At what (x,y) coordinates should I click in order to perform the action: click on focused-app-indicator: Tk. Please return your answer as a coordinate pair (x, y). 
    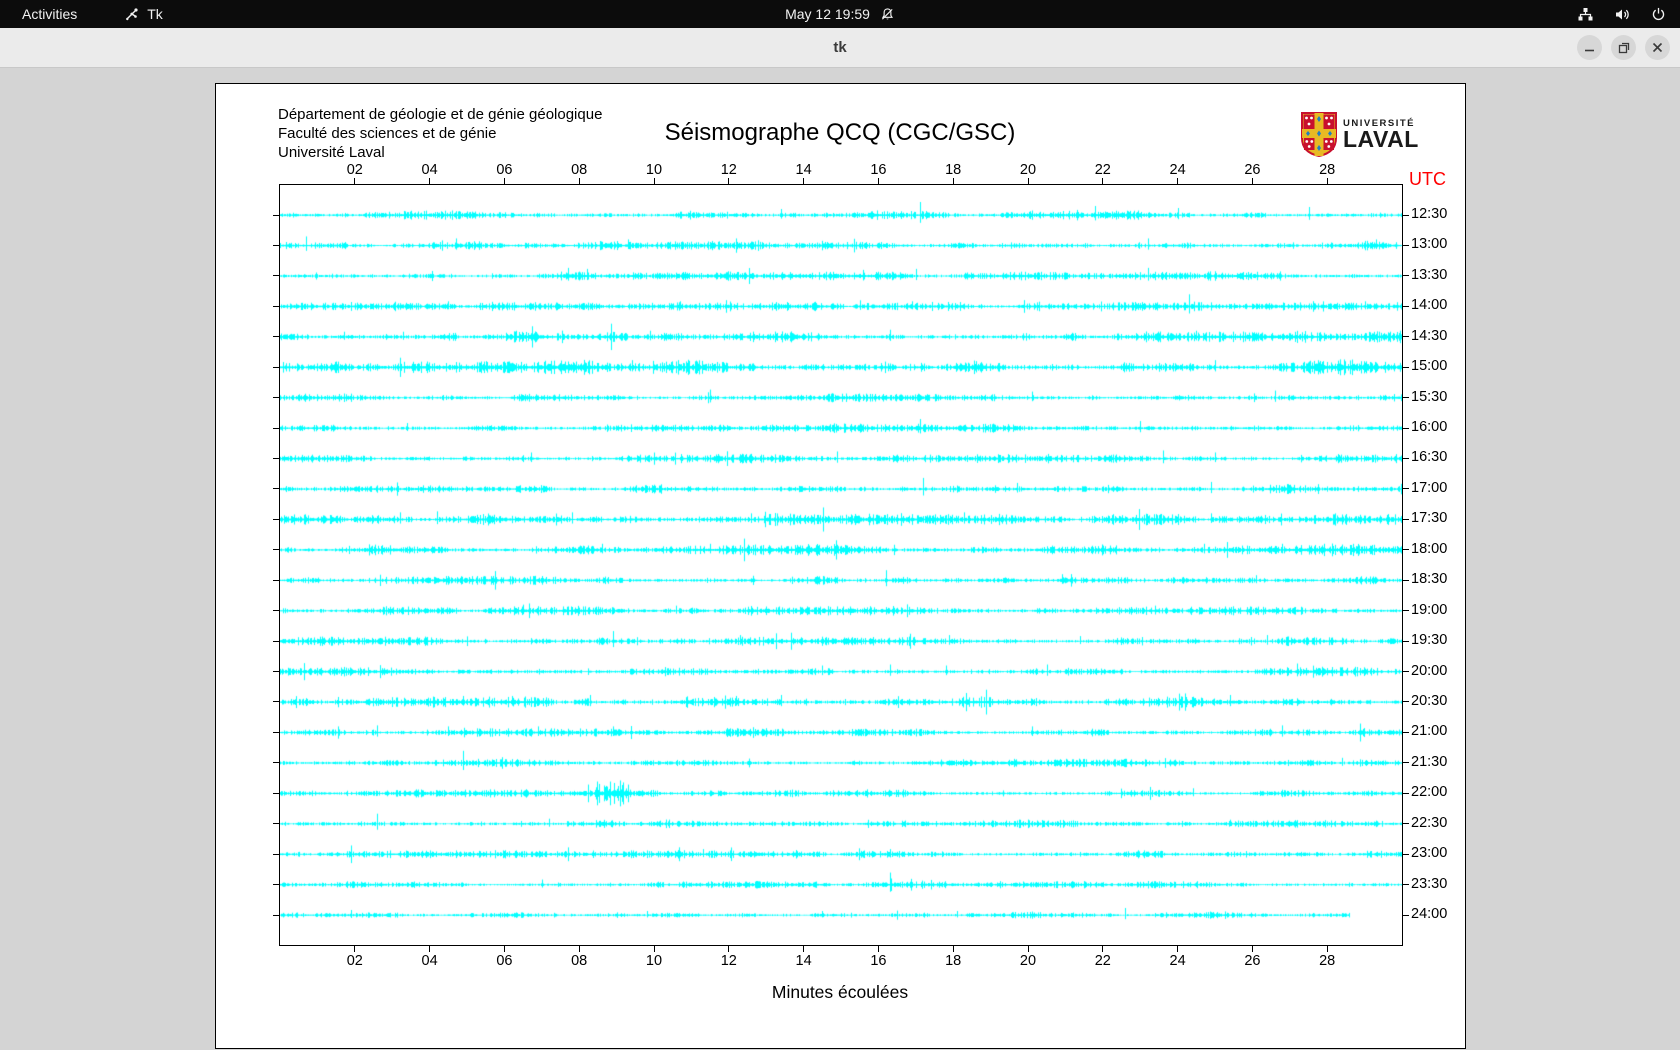
    Looking at the image, I should click on (144, 14).